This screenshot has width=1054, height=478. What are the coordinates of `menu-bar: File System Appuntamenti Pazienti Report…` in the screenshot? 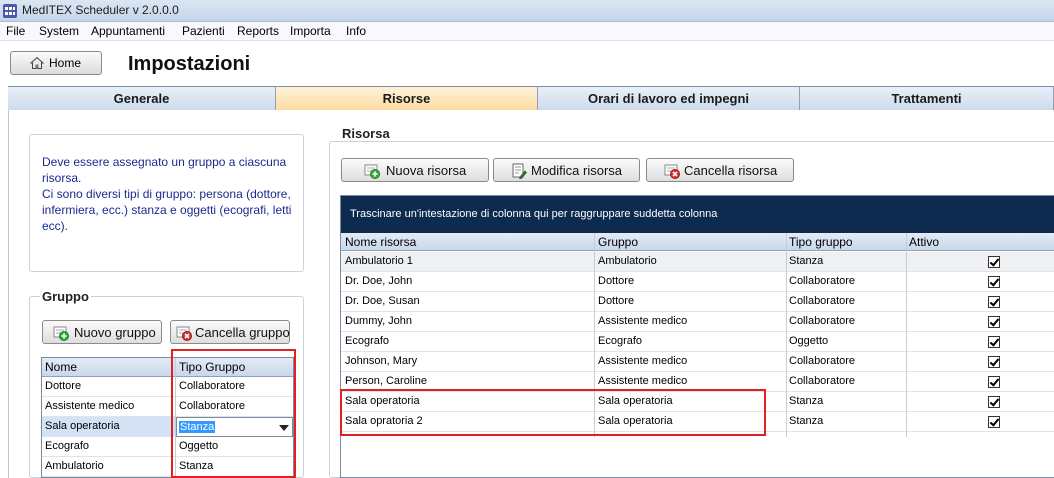 It's located at (527, 31).